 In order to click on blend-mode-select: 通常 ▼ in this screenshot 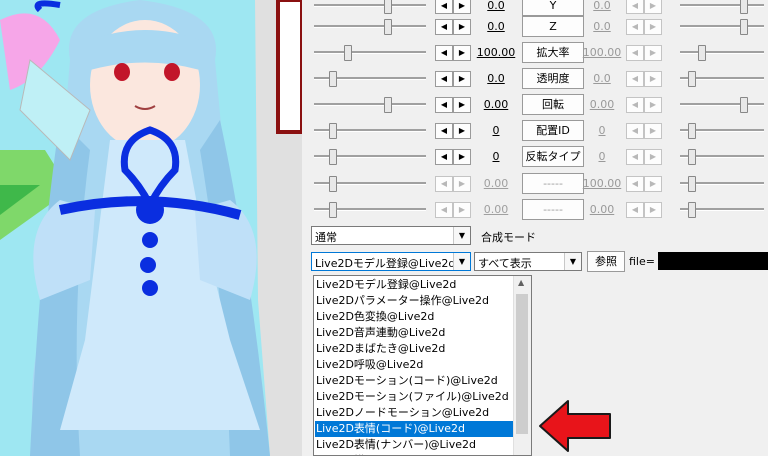, I will do `click(391, 235)`.